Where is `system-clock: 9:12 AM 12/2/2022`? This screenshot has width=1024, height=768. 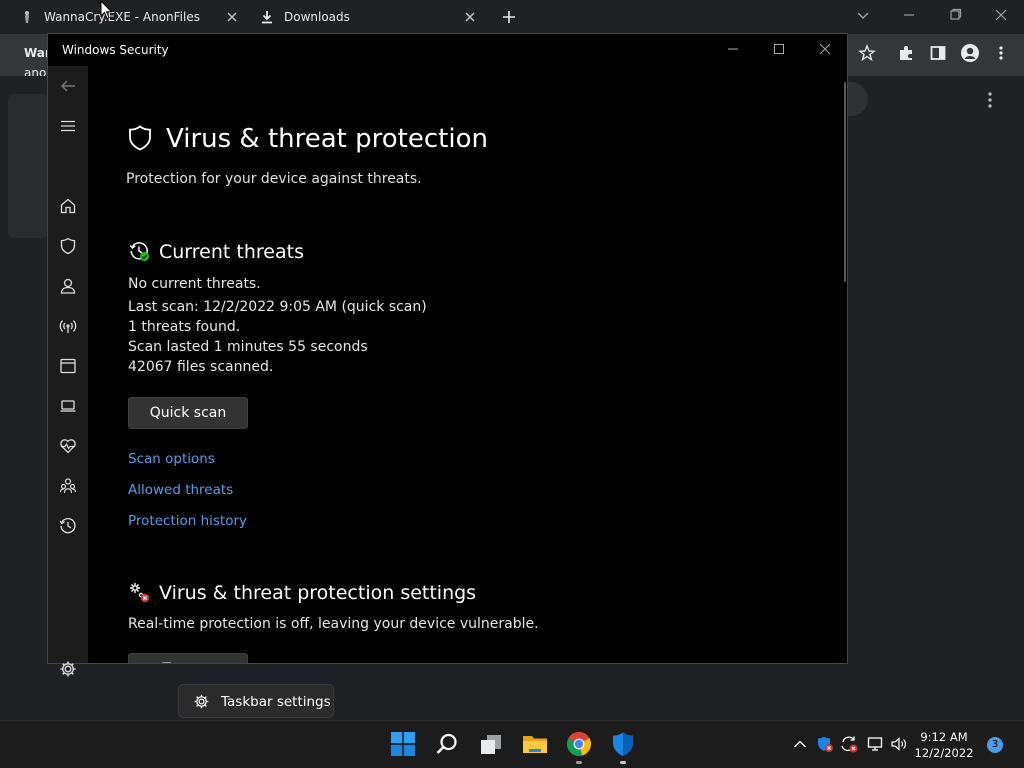
system-clock: 9:12 AM 12/2/2022 is located at coordinates (944, 745).